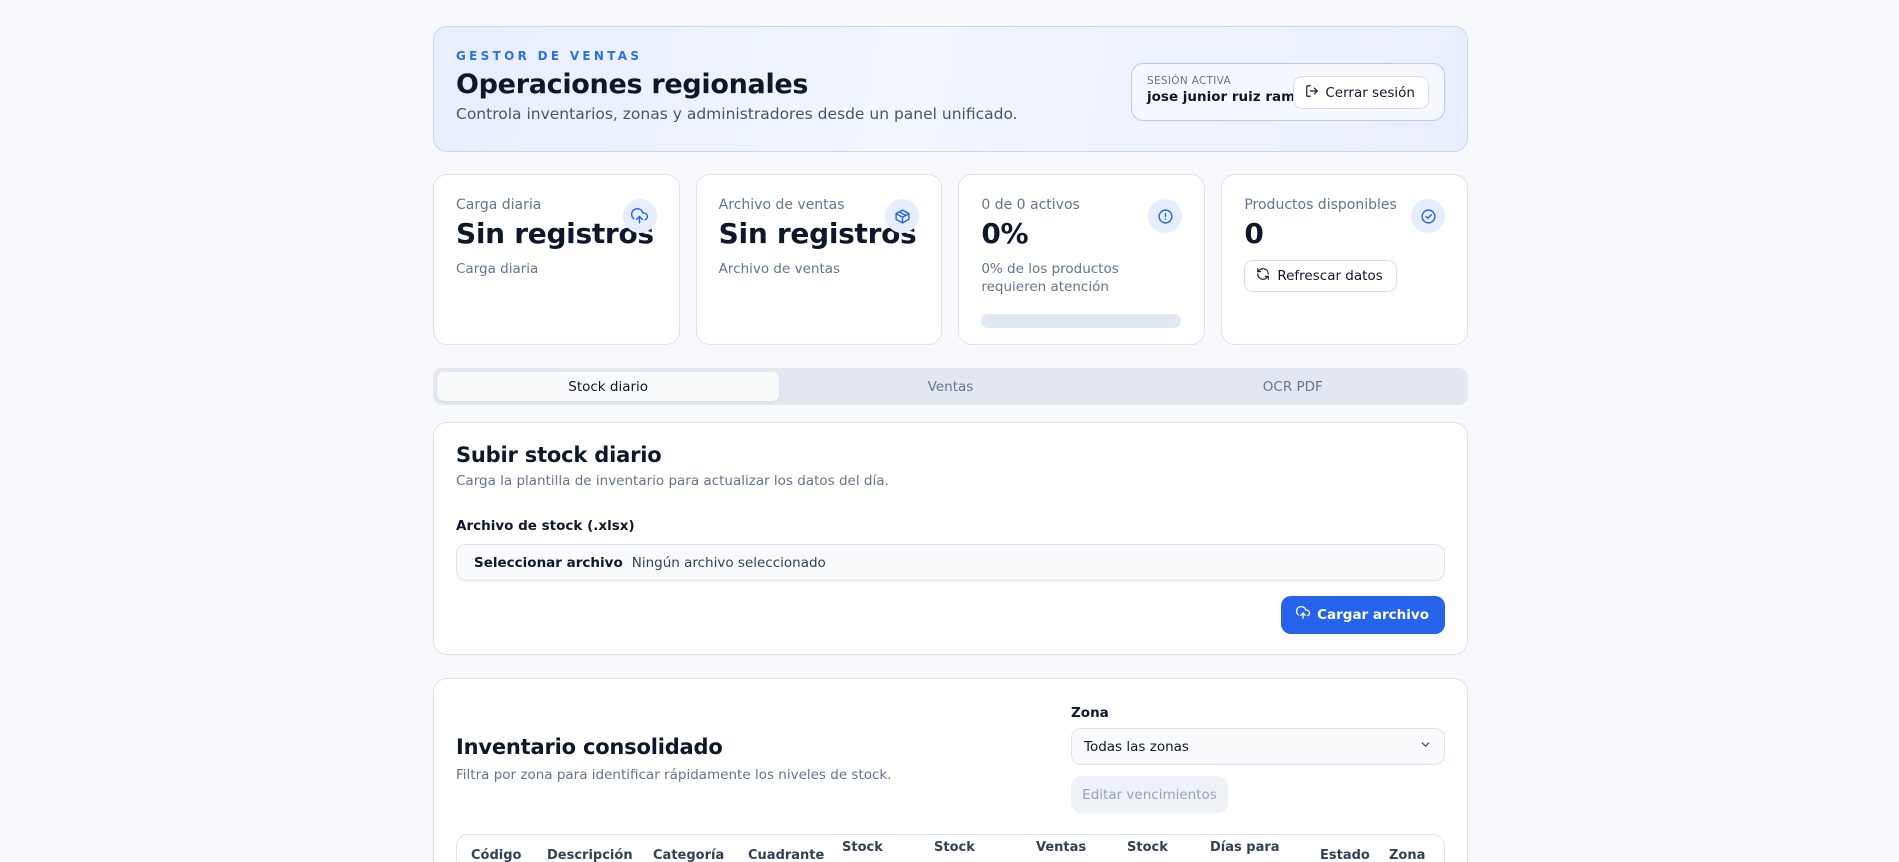 The width and height of the screenshot is (1899, 862). What do you see at coordinates (1370, 92) in the screenshot?
I see `logout-label: Cerrar sesión` at bounding box center [1370, 92].